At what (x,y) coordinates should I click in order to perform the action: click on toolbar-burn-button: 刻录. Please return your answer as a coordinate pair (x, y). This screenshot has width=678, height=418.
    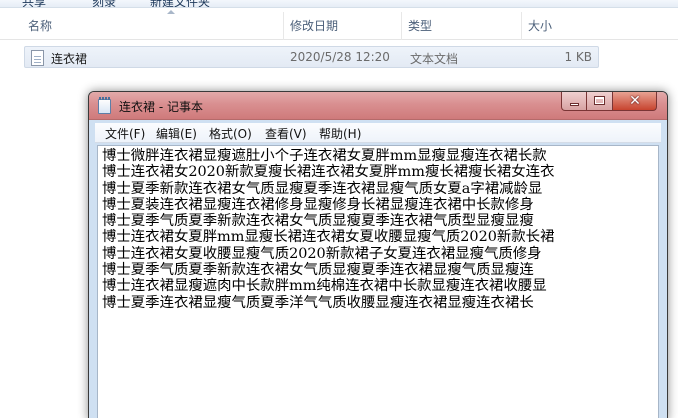
    Looking at the image, I should click on (104, 3).